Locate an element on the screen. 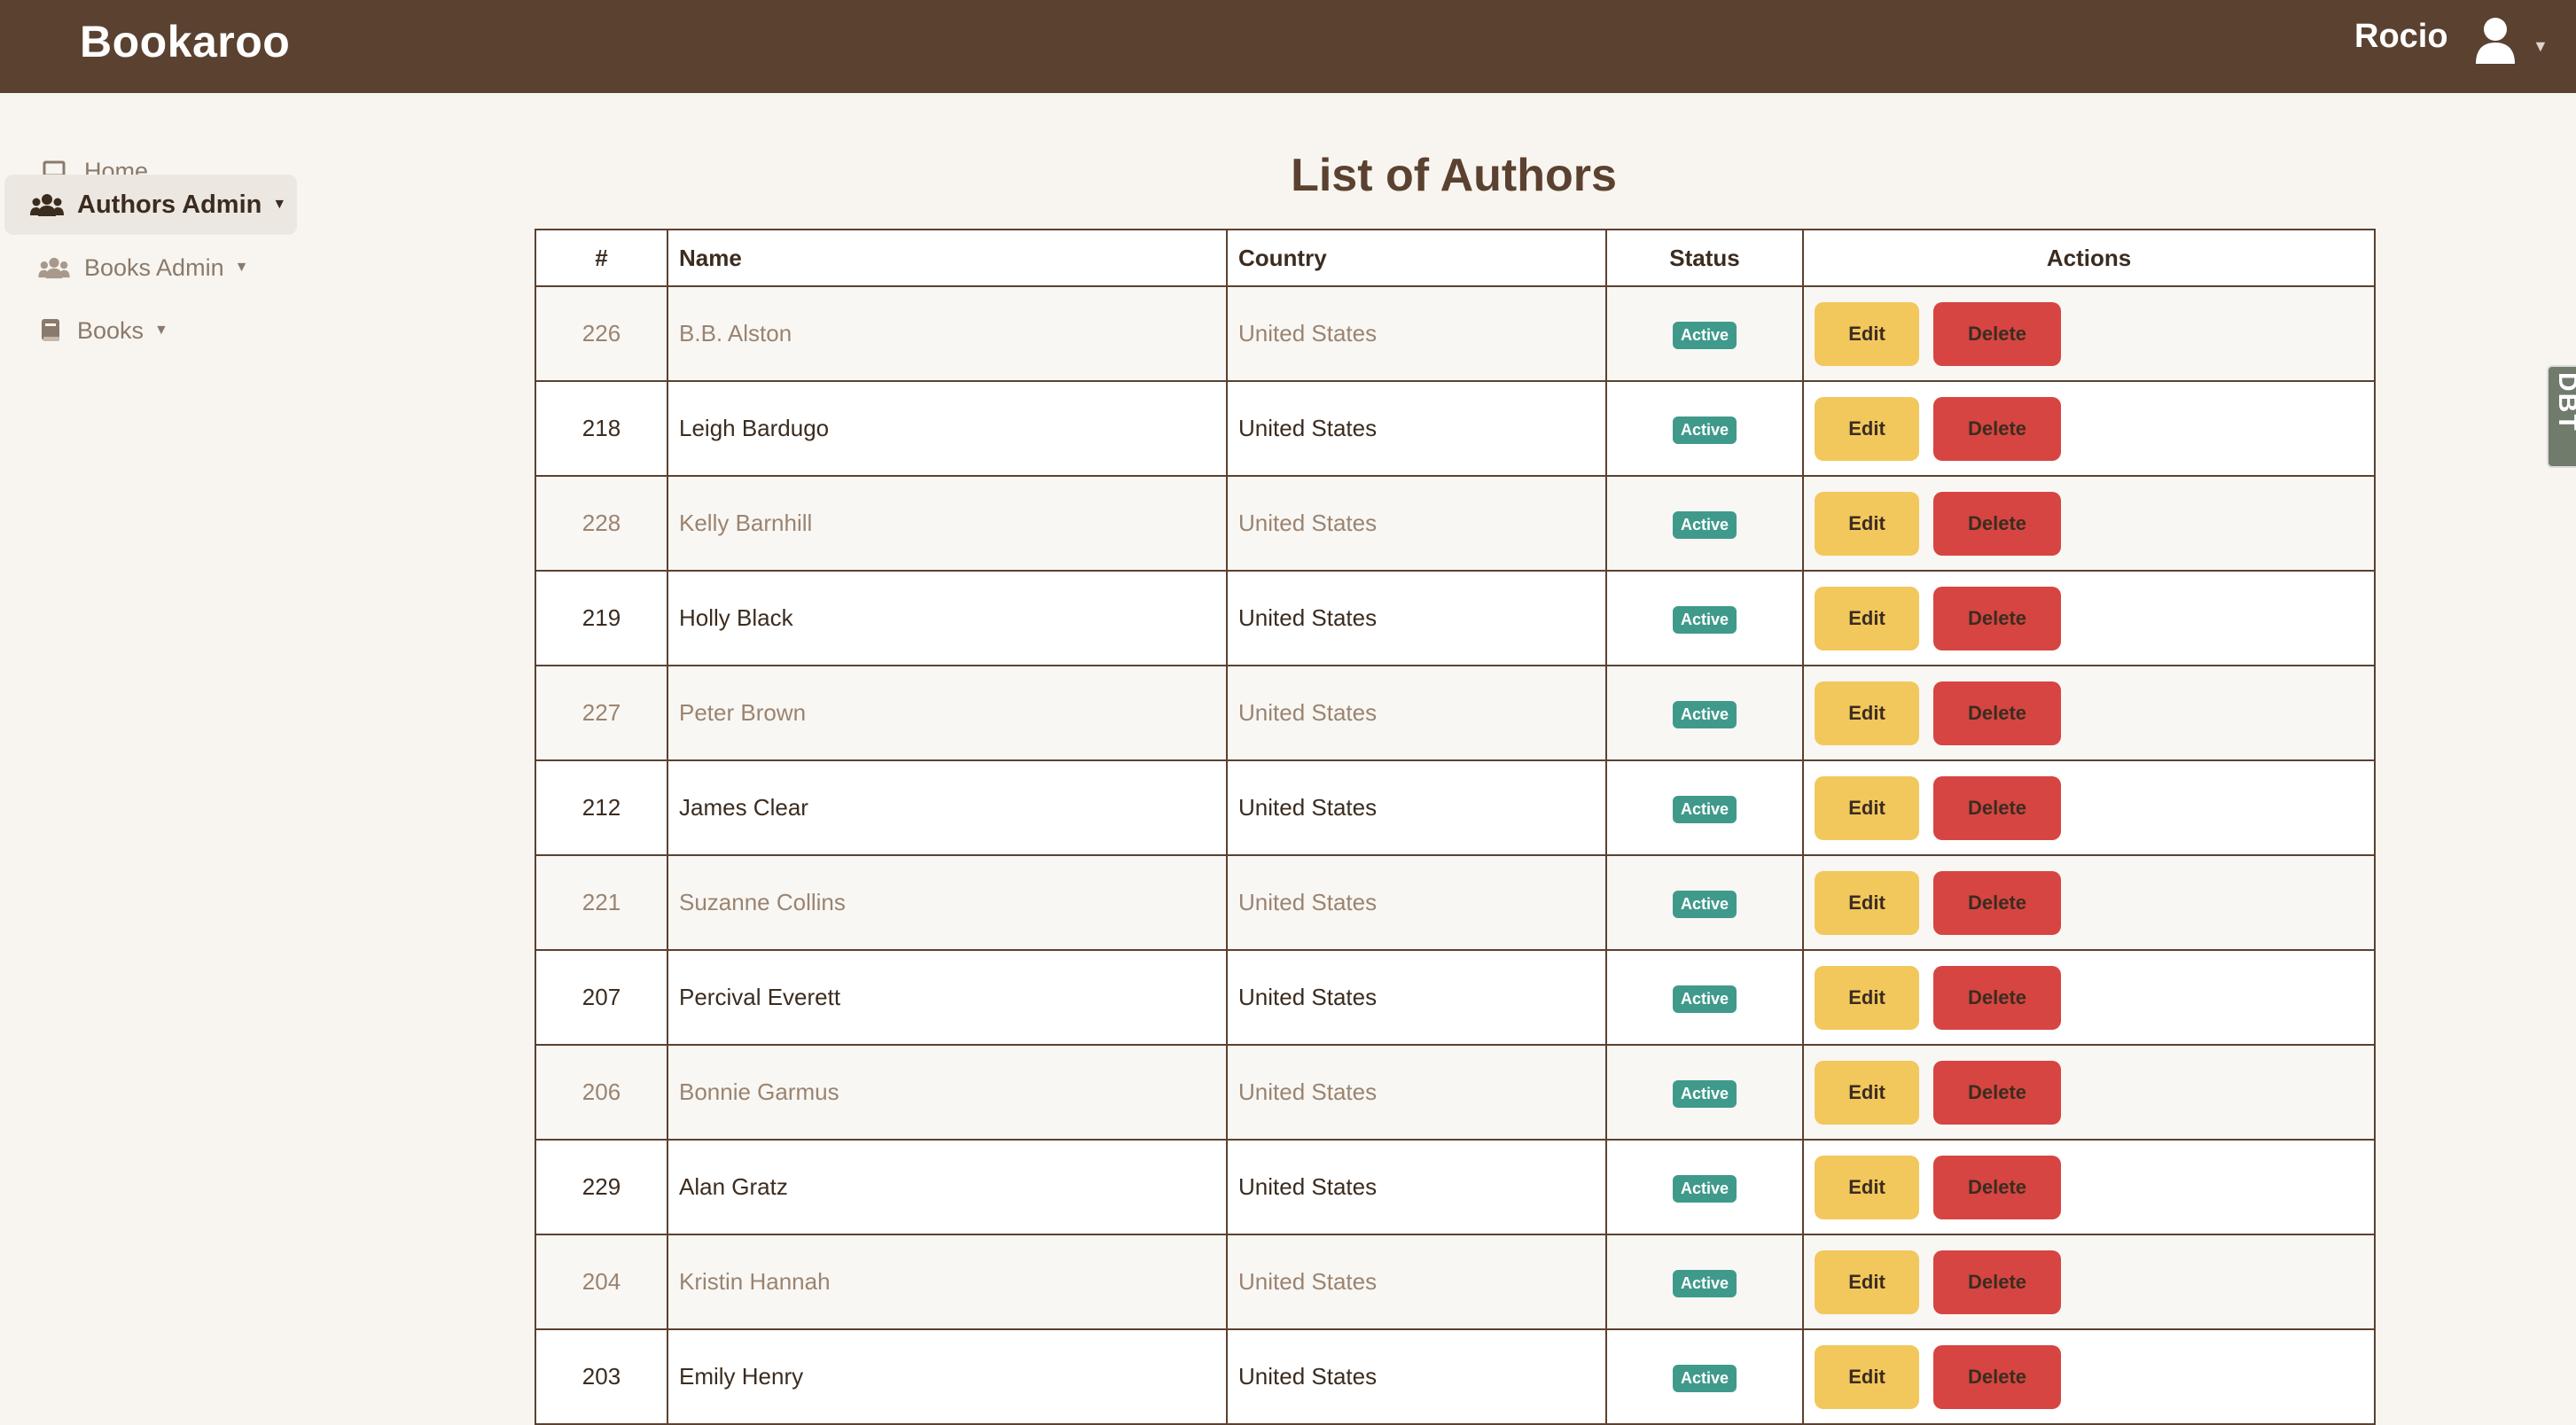 The height and width of the screenshot is (1425, 2576). author-id-cell: 229 is located at coordinates (601, 1187).